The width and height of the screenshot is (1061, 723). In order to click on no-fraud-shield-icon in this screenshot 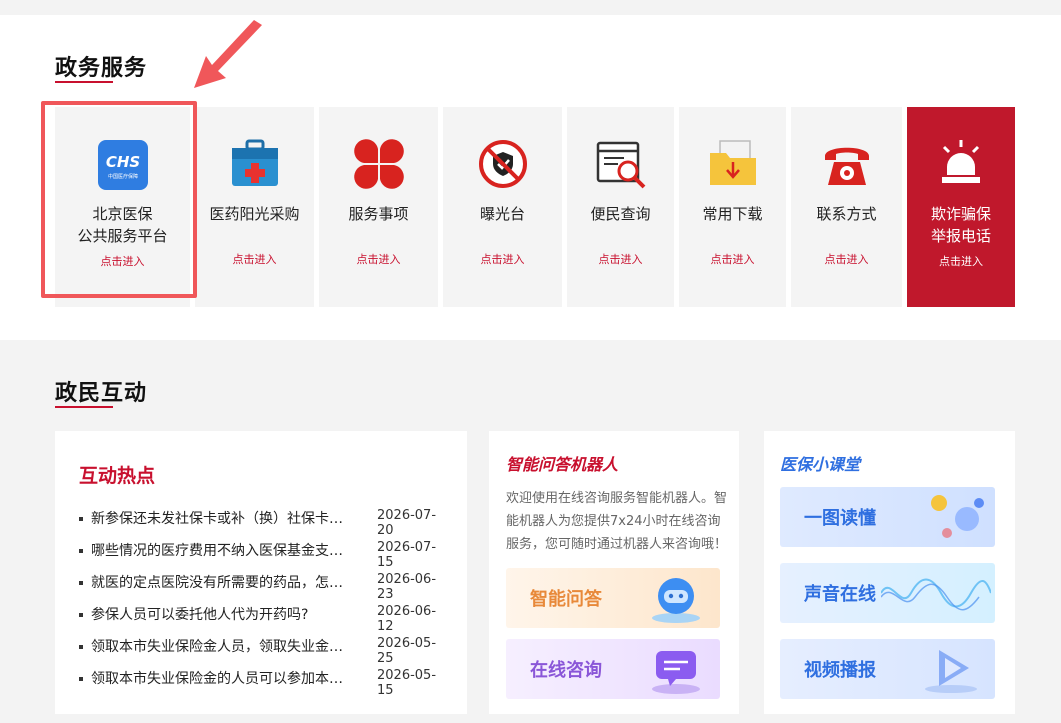, I will do `click(503, 164)`.